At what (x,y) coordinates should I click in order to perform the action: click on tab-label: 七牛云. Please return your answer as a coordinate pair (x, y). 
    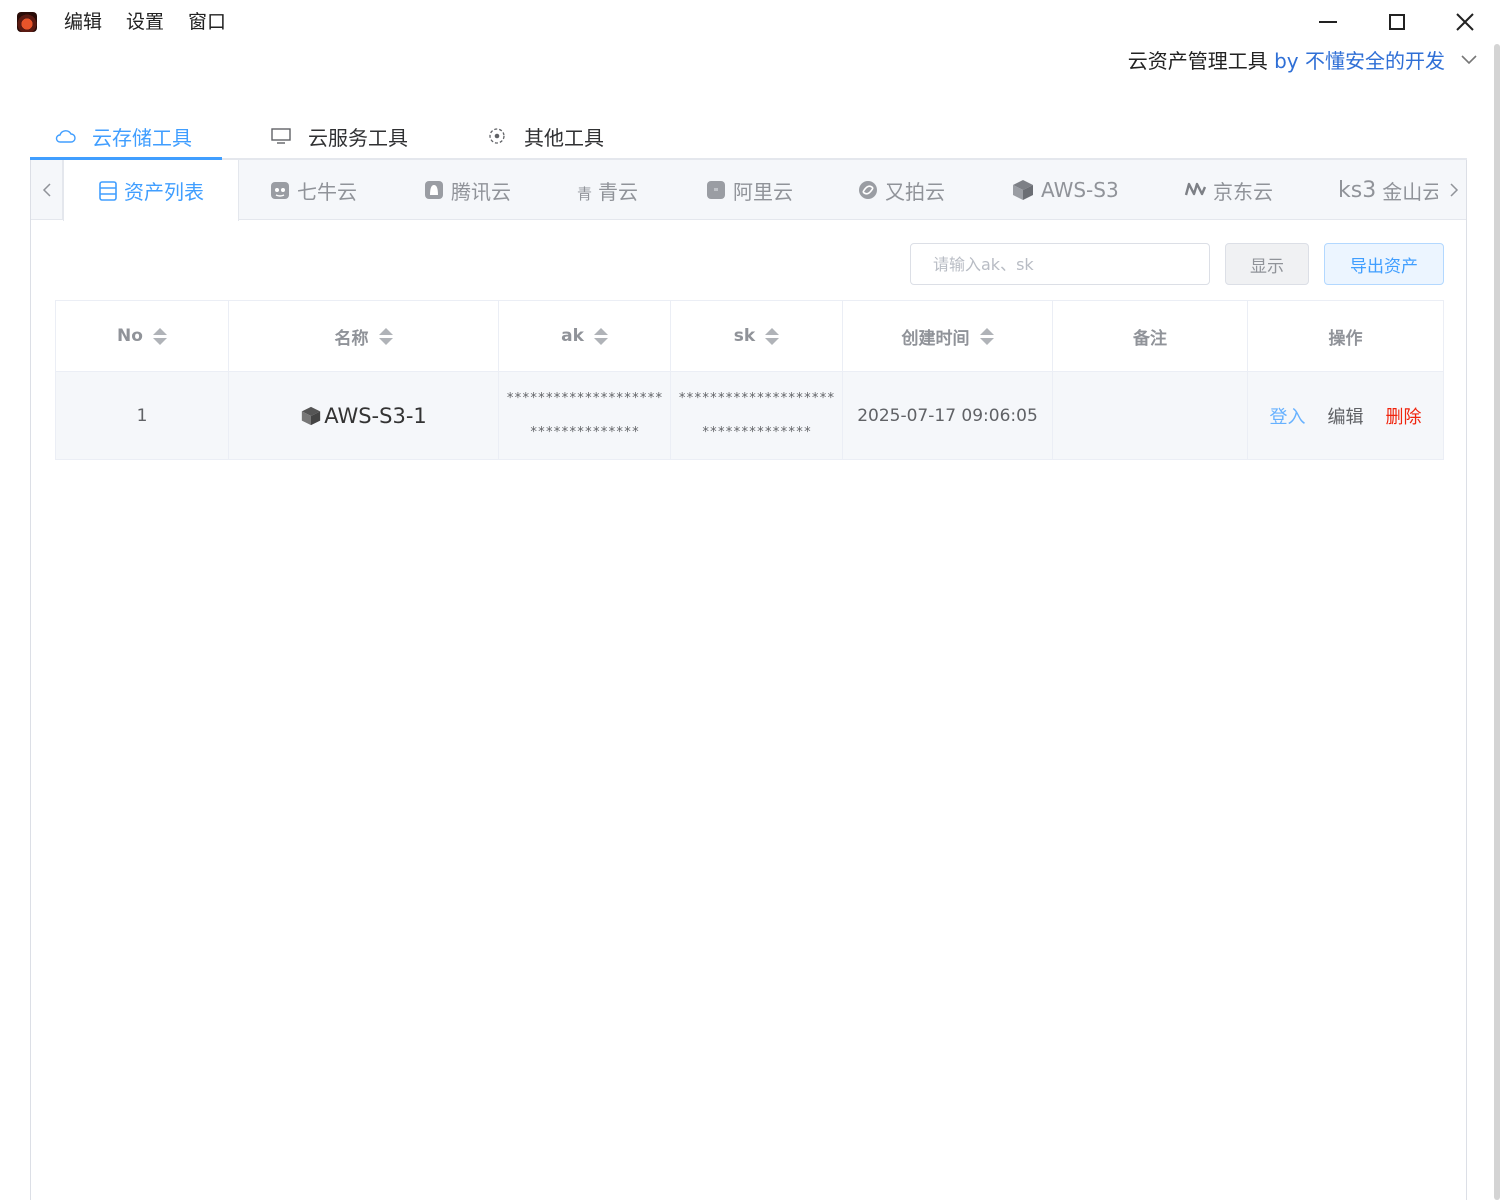
    Looking at the image, I should click on (327, 191).